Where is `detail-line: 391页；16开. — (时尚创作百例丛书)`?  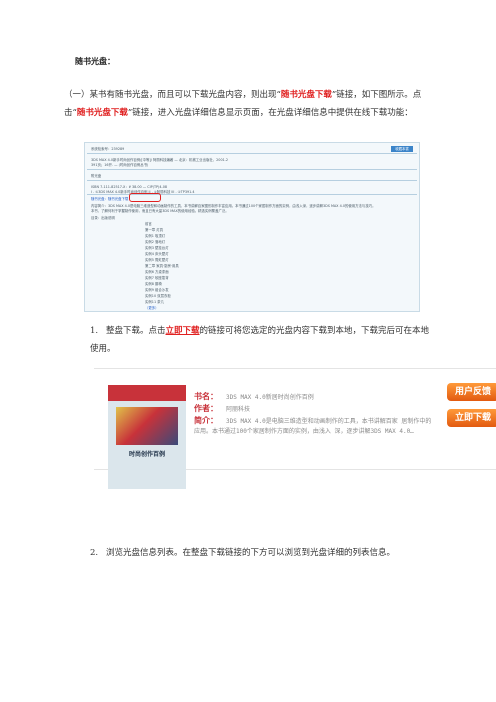 detail-line: 391页；16开. — (时尚创作百例丛书) is located at coordinates (120, 165).